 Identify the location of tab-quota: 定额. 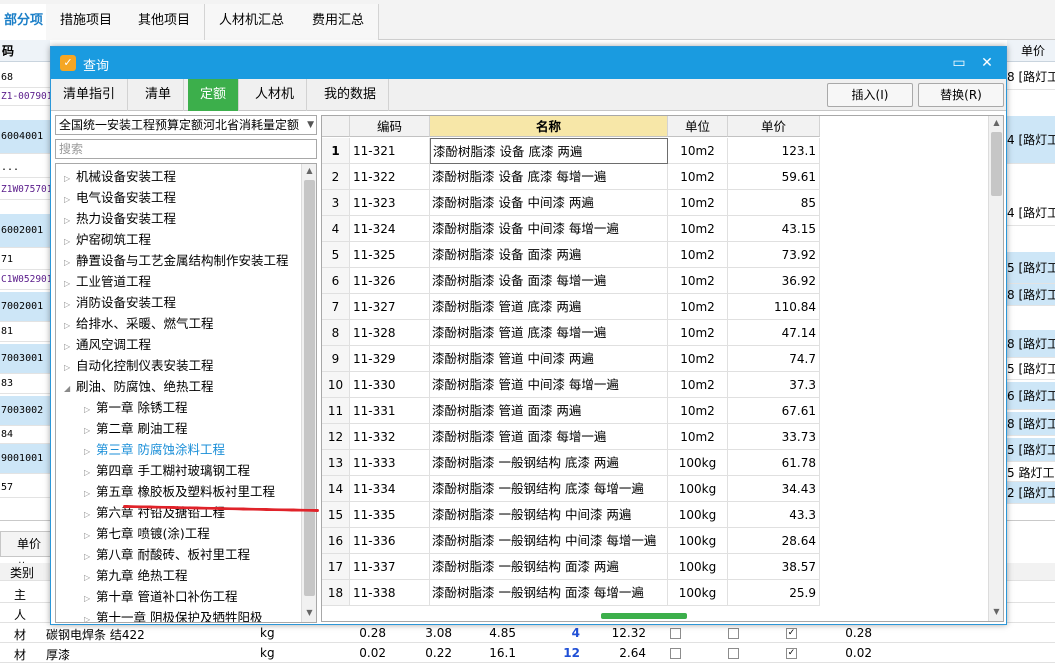
(214, 95).